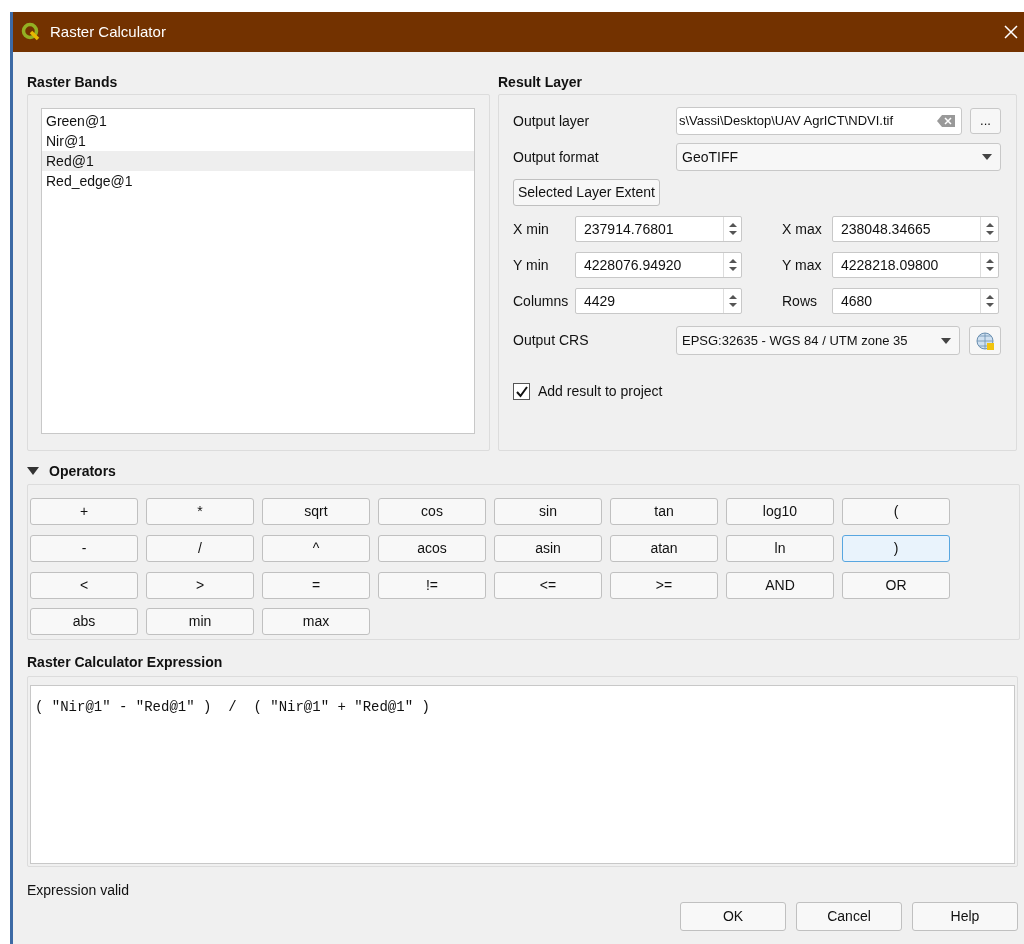 The image size is (1024, 944). What do you see at coordinates (200, 511) in the screenshot?
I see `operator-button: *` at bounding box center [200, 511].